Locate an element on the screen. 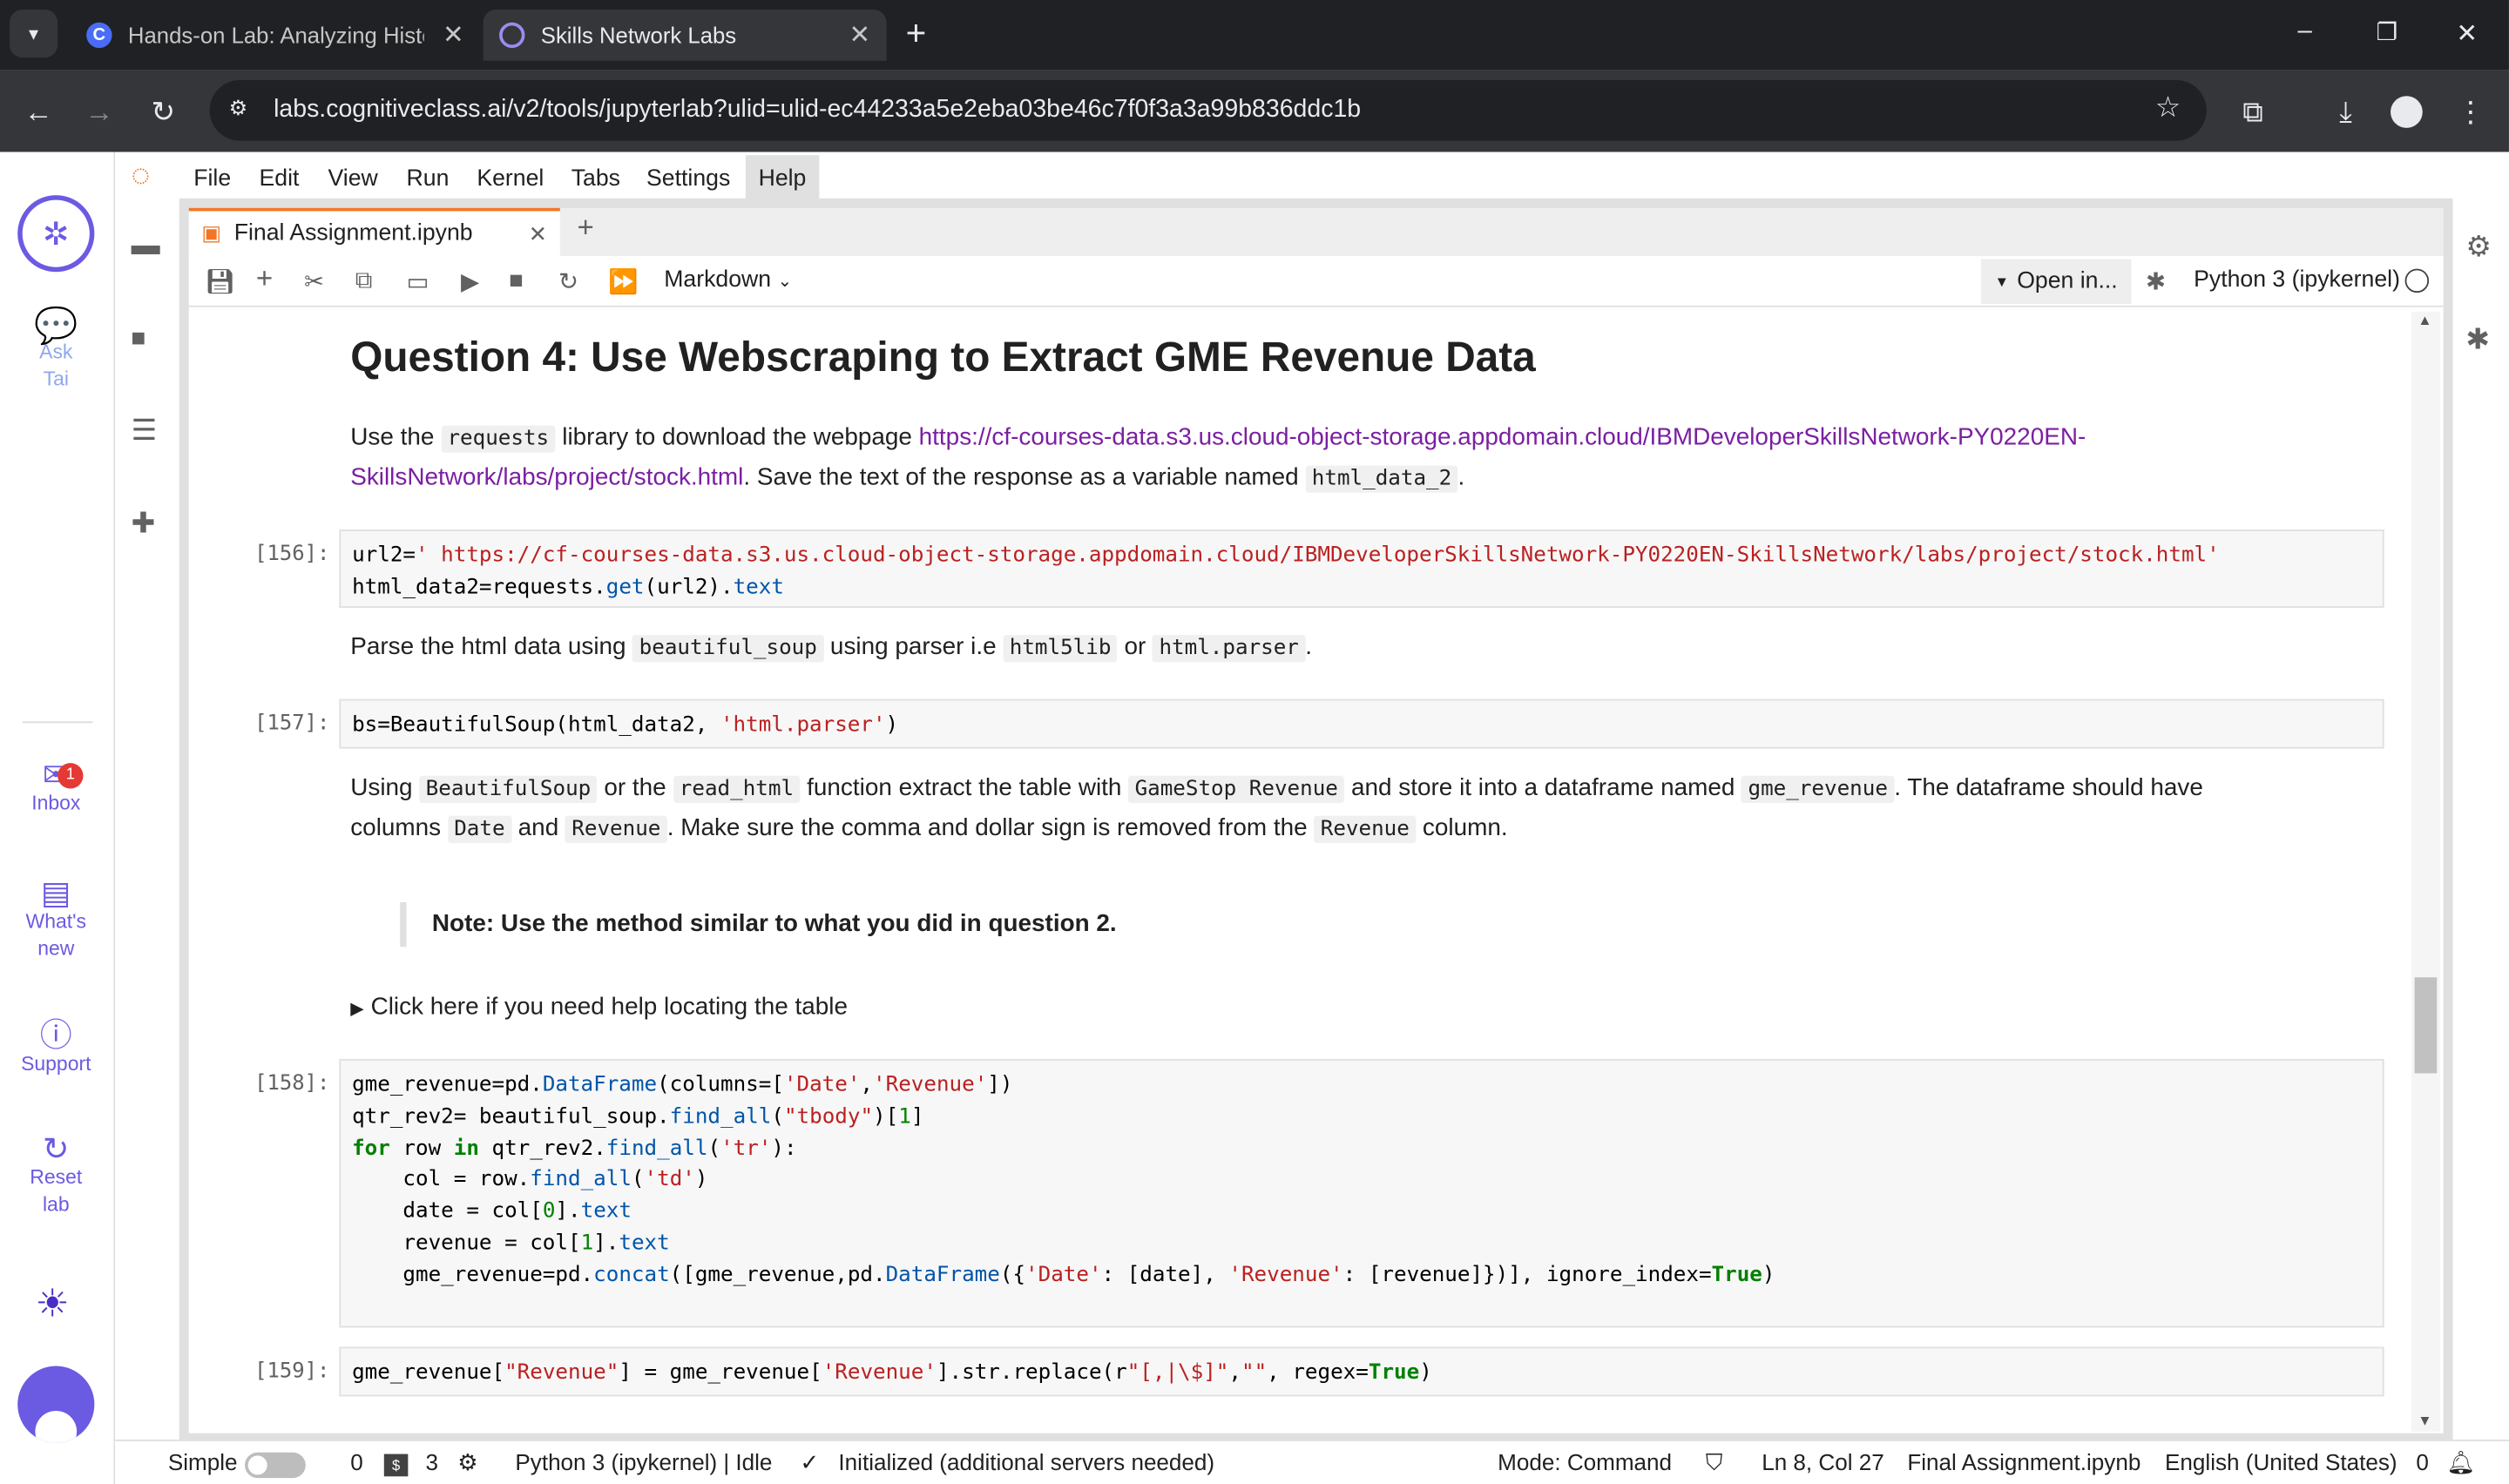 This screenshot has width=2509, height=1484. forward-arrow-icon: → is located at coordinates (99, 112).